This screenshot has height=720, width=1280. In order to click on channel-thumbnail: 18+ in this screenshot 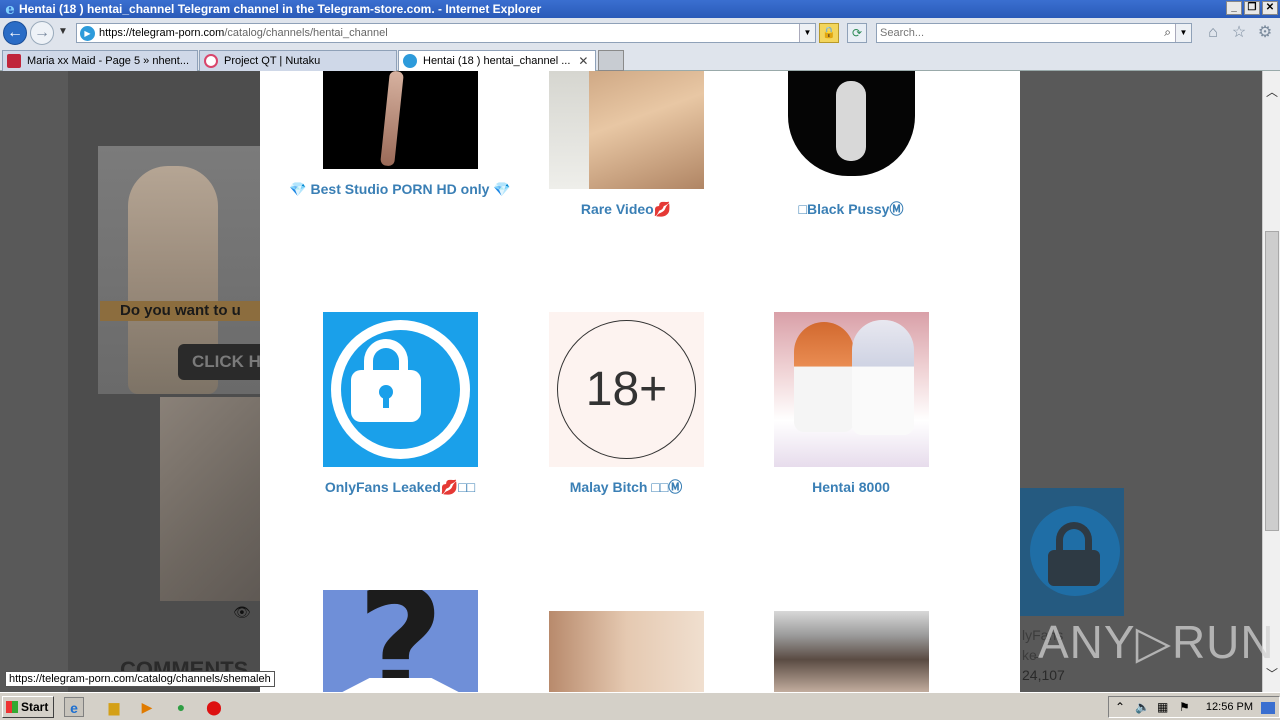, I will do `click(626, 389)`.